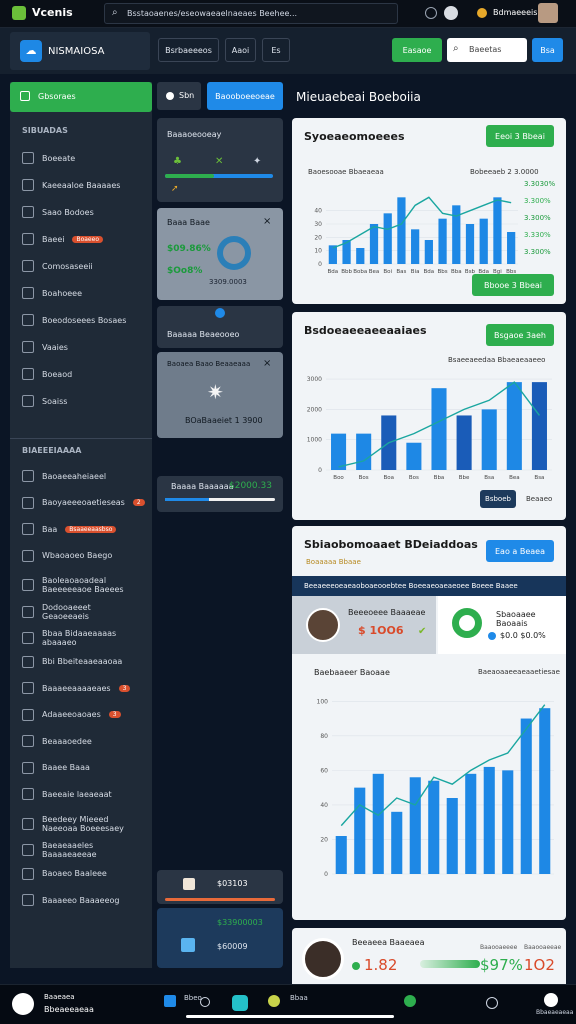 This screenshot has height=1024, width=576. I want to click on sidebar-item-b-6: Bbaa Bidaaeaaaas abaaaeo, so click(75, 638).